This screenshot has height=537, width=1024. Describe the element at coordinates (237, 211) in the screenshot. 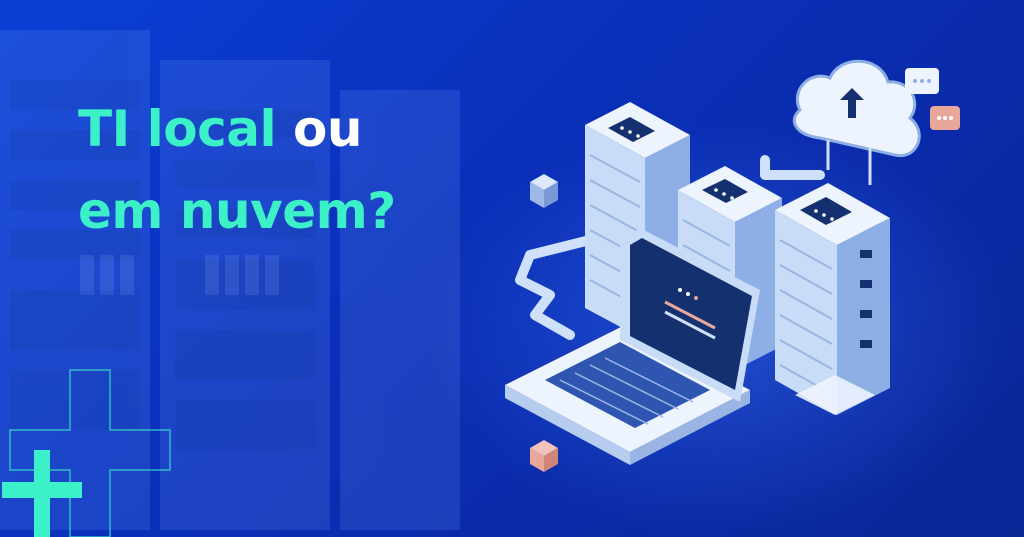

I see `headline-line-2: em nuvem?` at that location.